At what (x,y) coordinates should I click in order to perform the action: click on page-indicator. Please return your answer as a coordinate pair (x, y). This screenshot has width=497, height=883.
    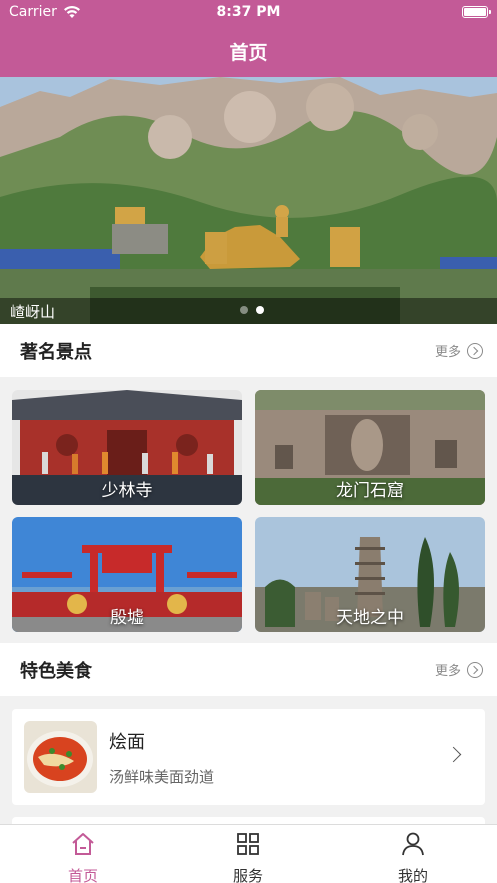
    Looking at the image, I should click on (252, 310).